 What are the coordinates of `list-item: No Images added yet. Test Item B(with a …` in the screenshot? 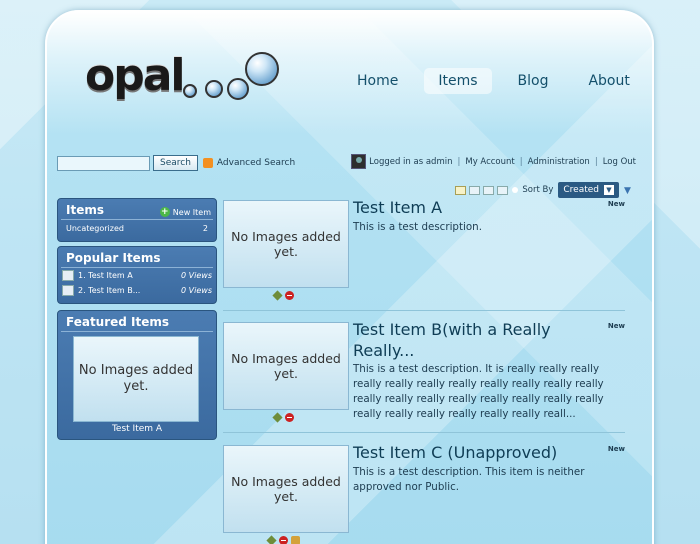 It's located at (424, 376).